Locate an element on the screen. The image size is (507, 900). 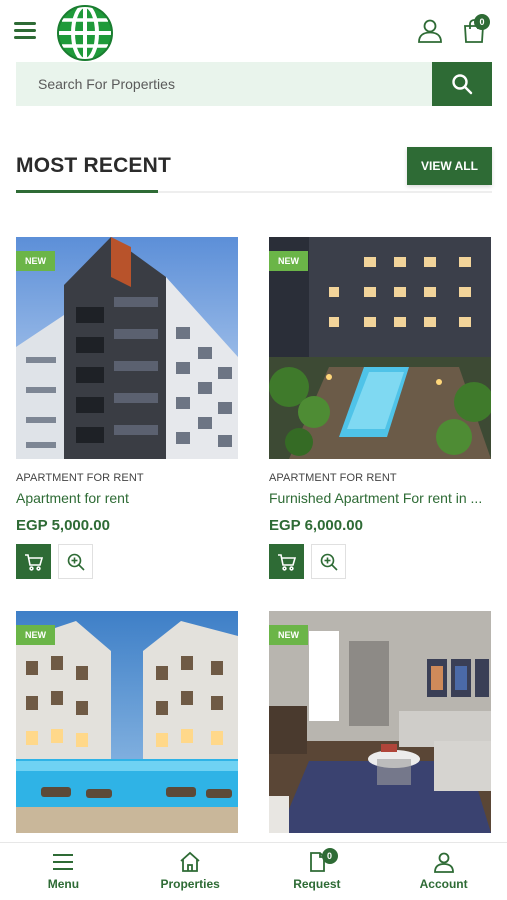
hamburger-menu-icon is located at coordinates (25, 31).